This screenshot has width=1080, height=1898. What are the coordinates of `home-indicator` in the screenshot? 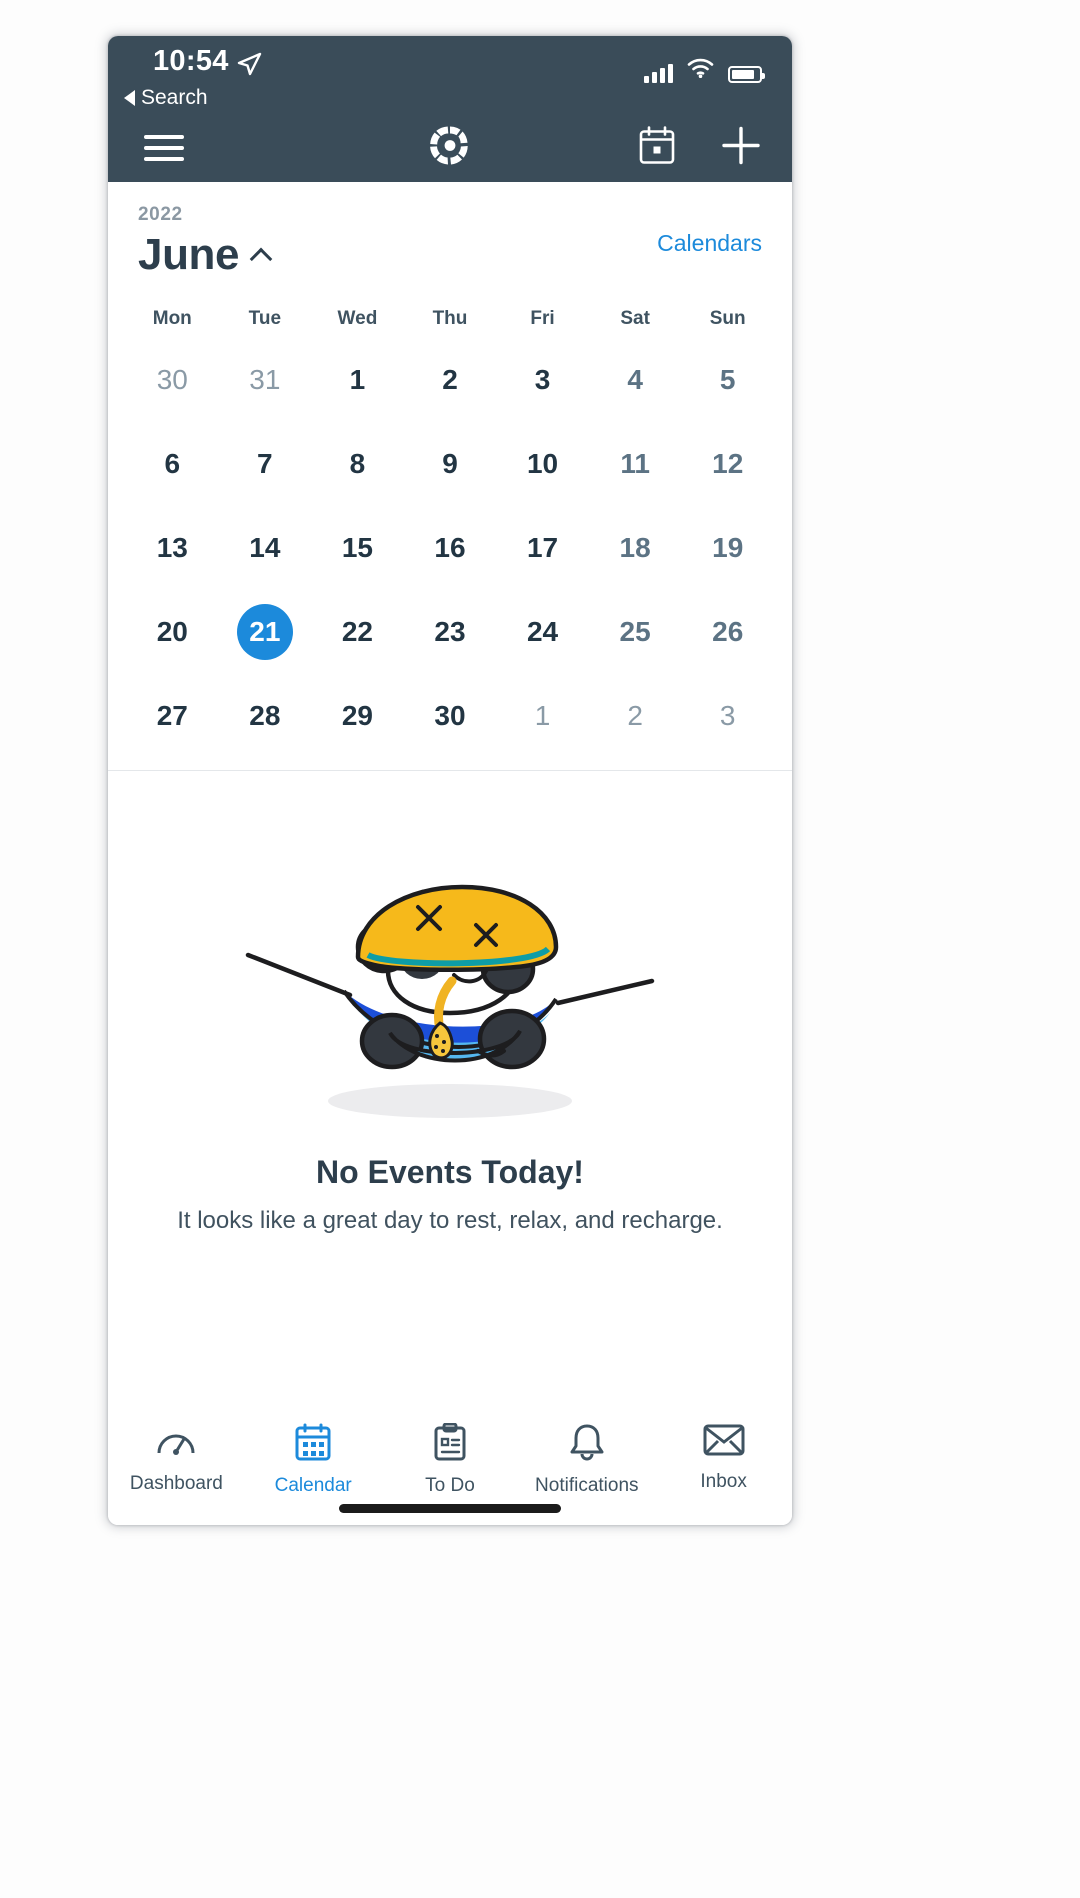 It's located at (450, 1508).